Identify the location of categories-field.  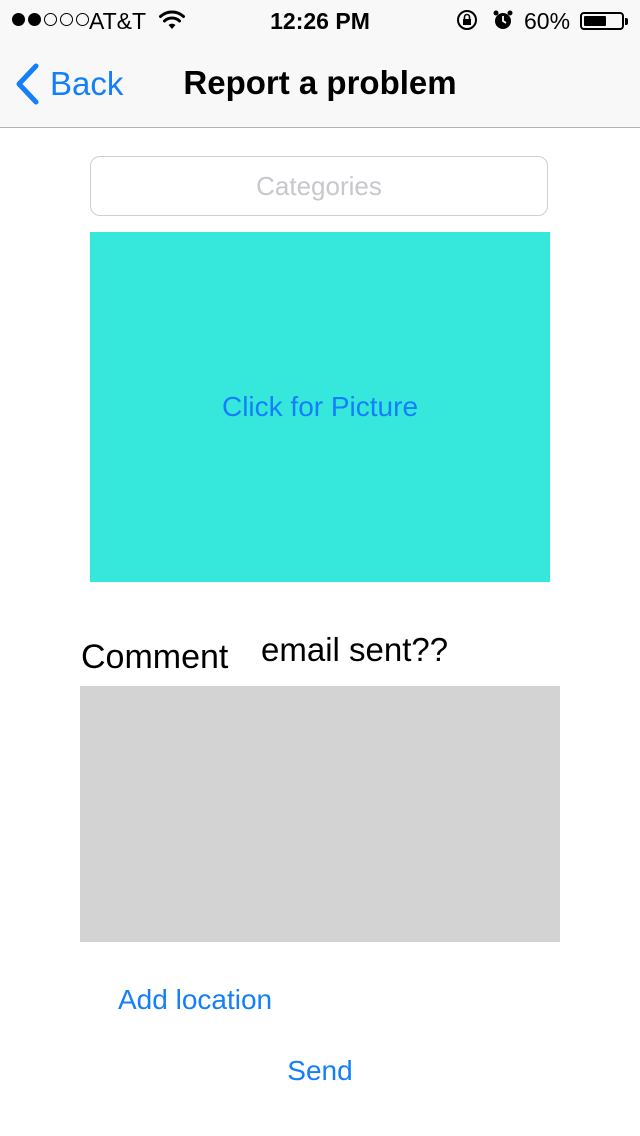
(319, 186).